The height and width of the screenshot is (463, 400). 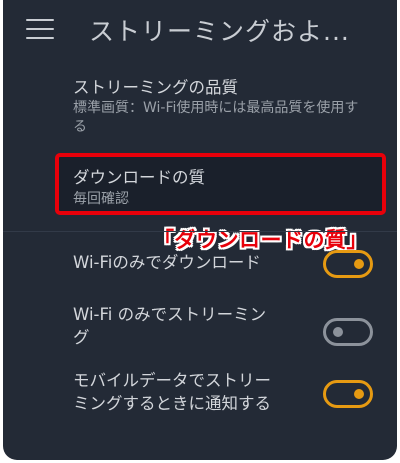 I want to click on setting-value: 毎回確認, so click(x=101, y=199).